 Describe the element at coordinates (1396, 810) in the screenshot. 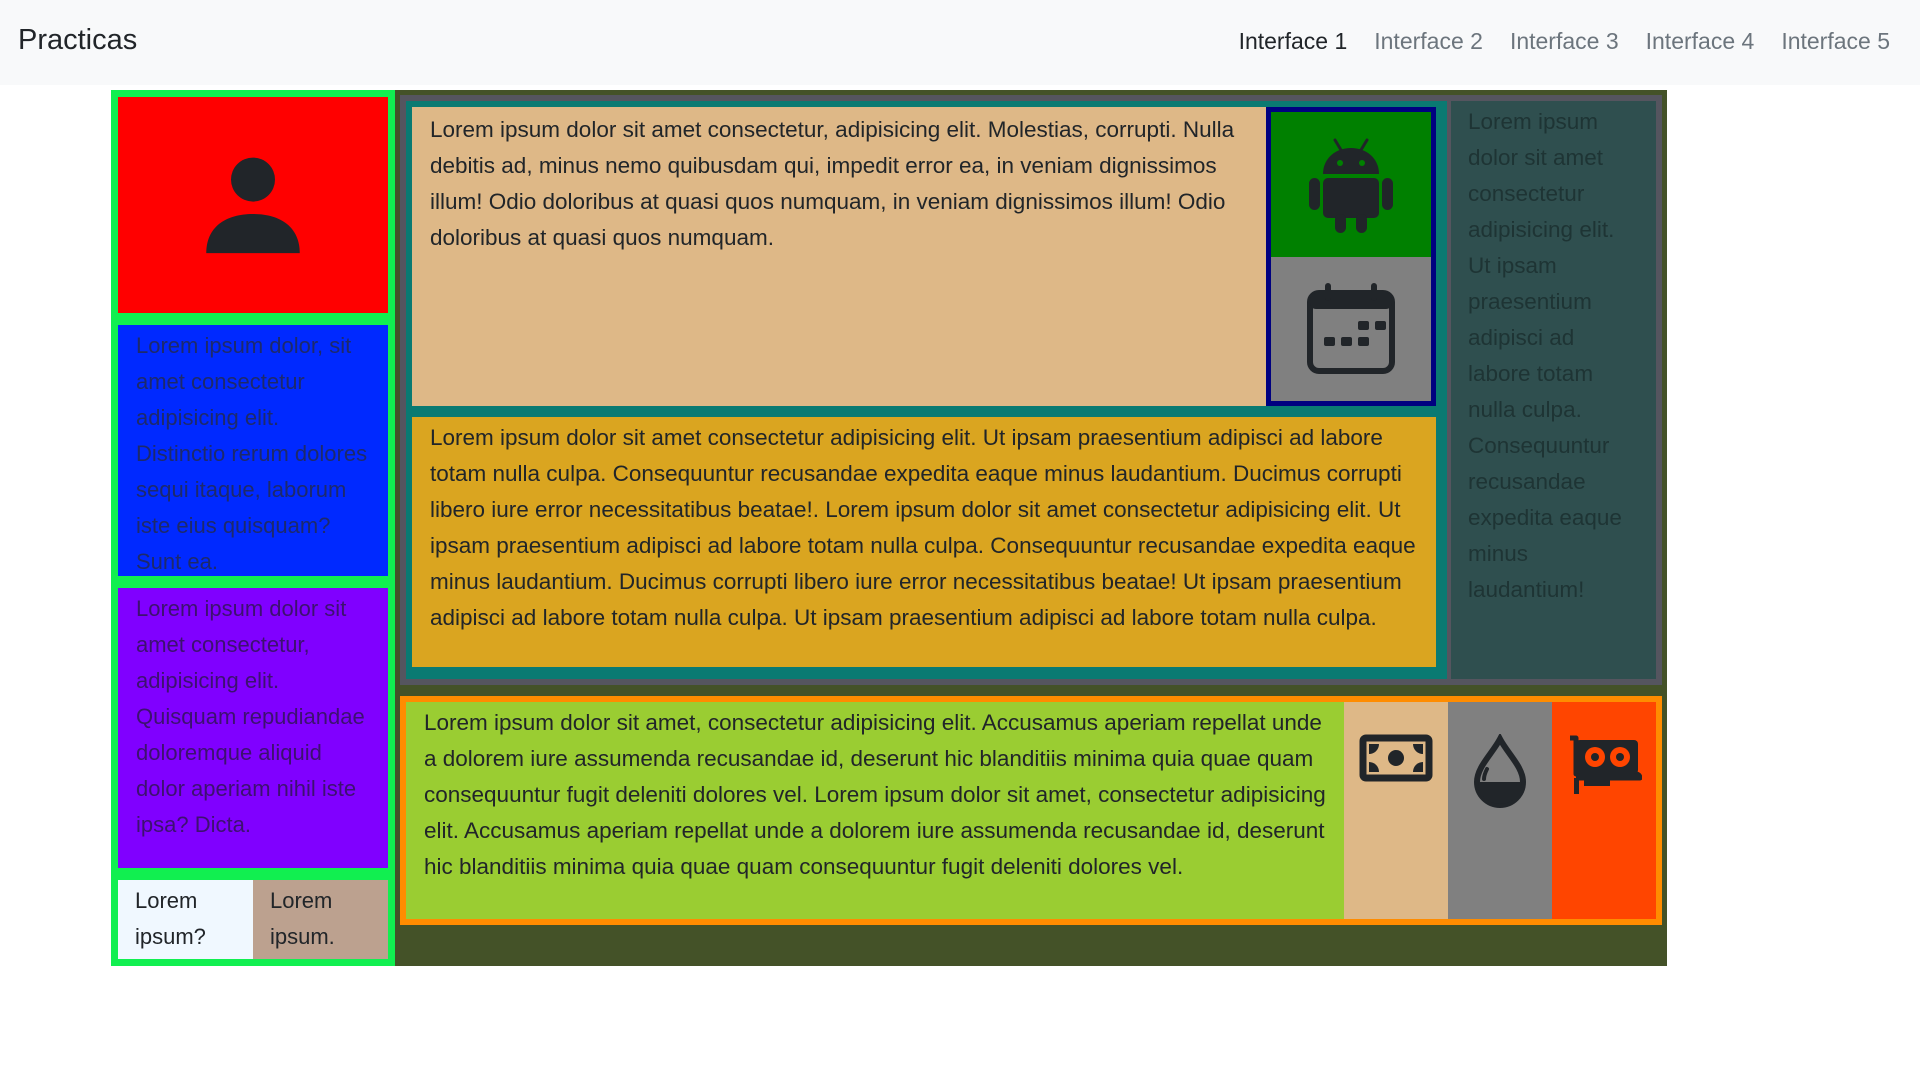

I see `cash-tile` at that location.